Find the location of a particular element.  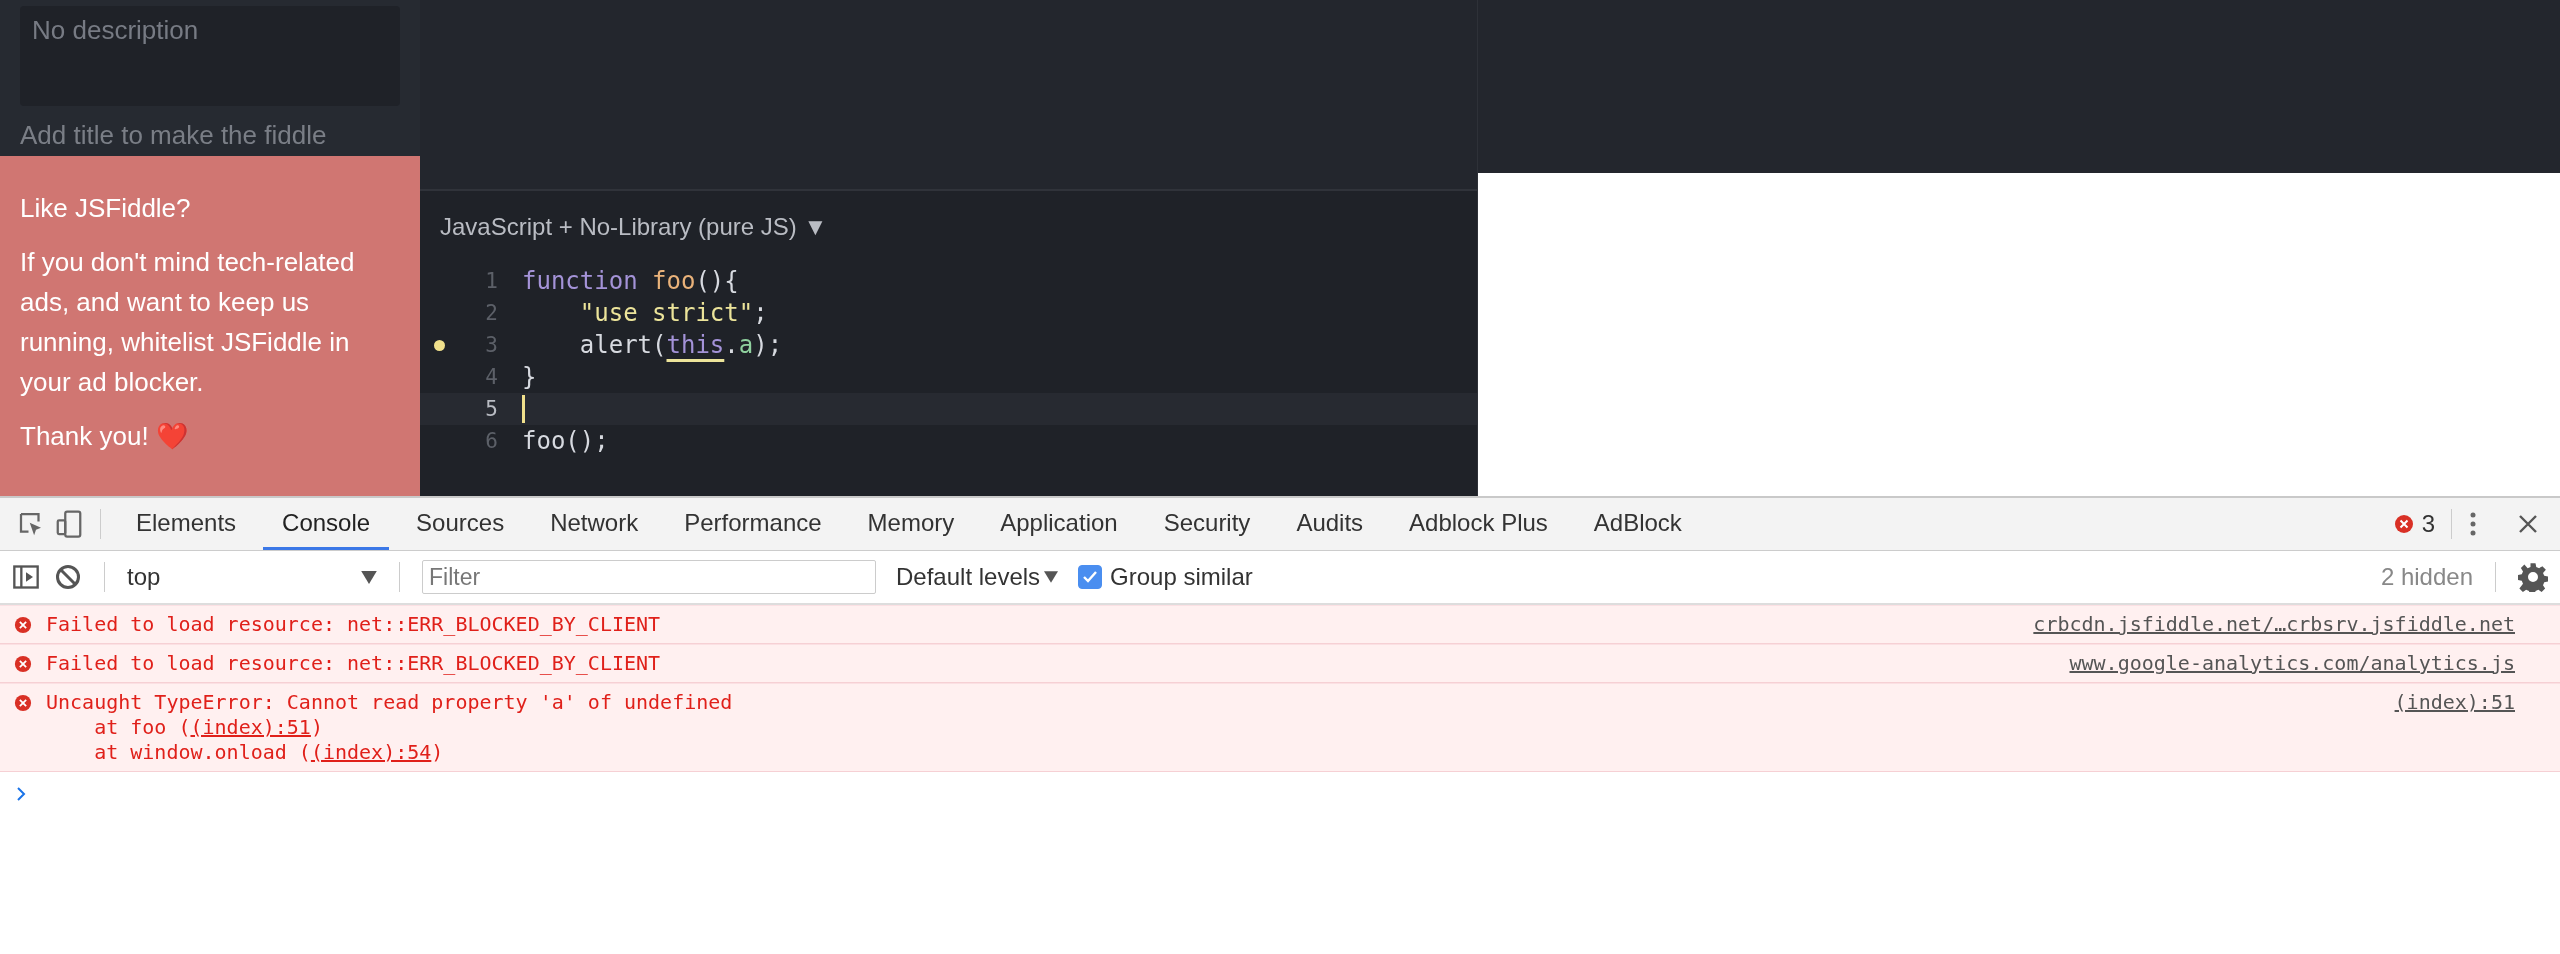

filter-field: Filter is located at coordinates (649, 577).